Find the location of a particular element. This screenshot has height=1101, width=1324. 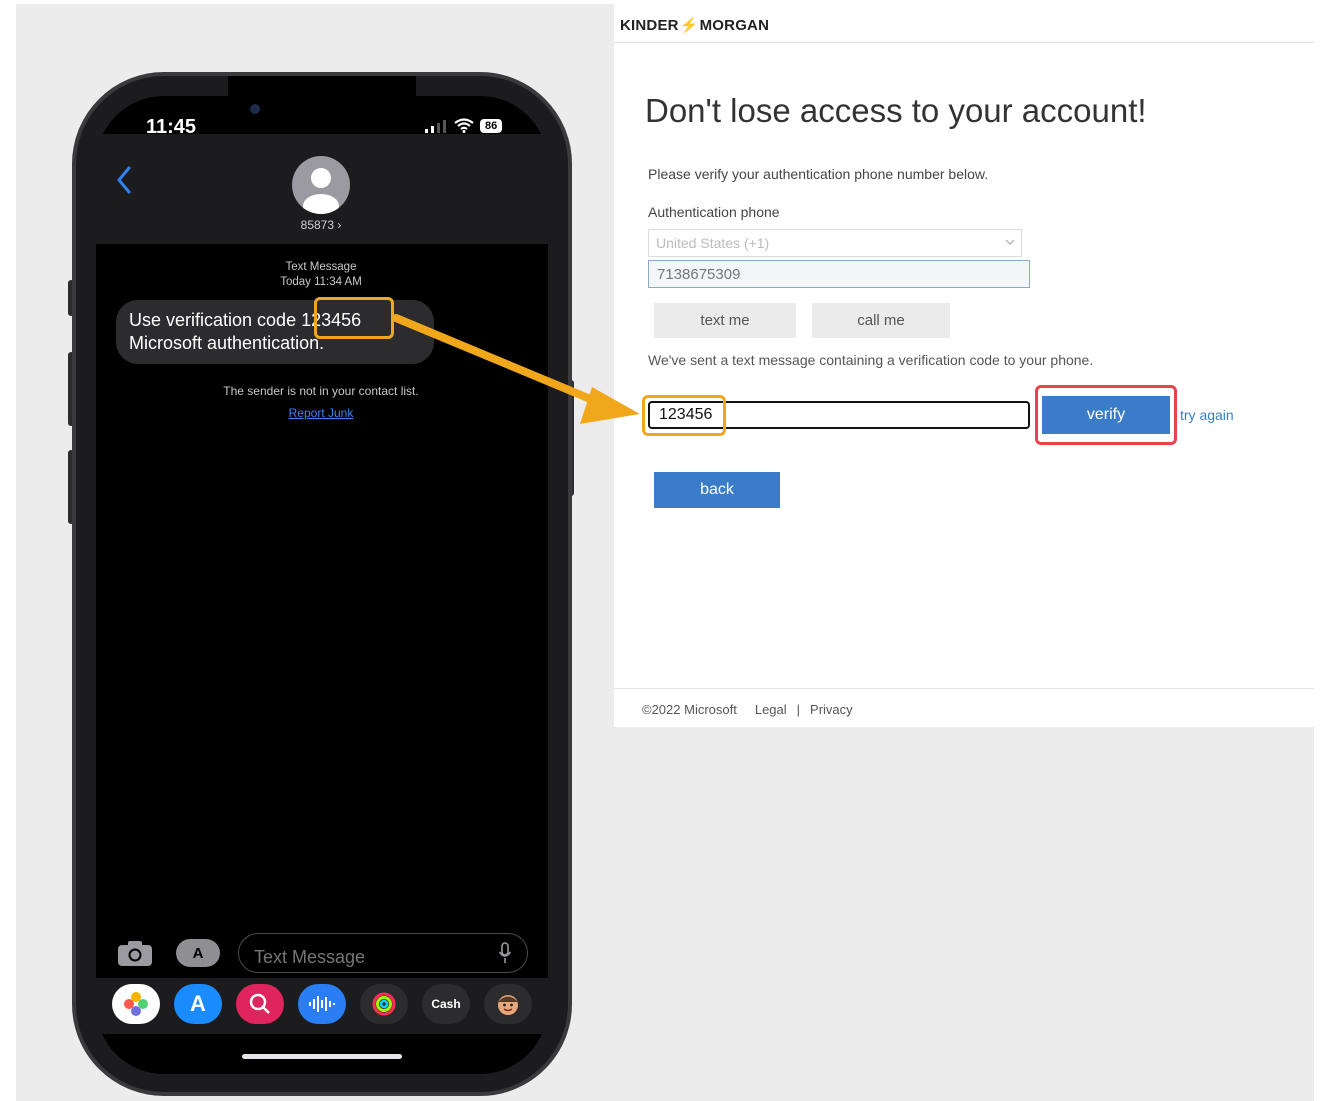

country-select: United States (+1) is located at coordinates (835, 243).